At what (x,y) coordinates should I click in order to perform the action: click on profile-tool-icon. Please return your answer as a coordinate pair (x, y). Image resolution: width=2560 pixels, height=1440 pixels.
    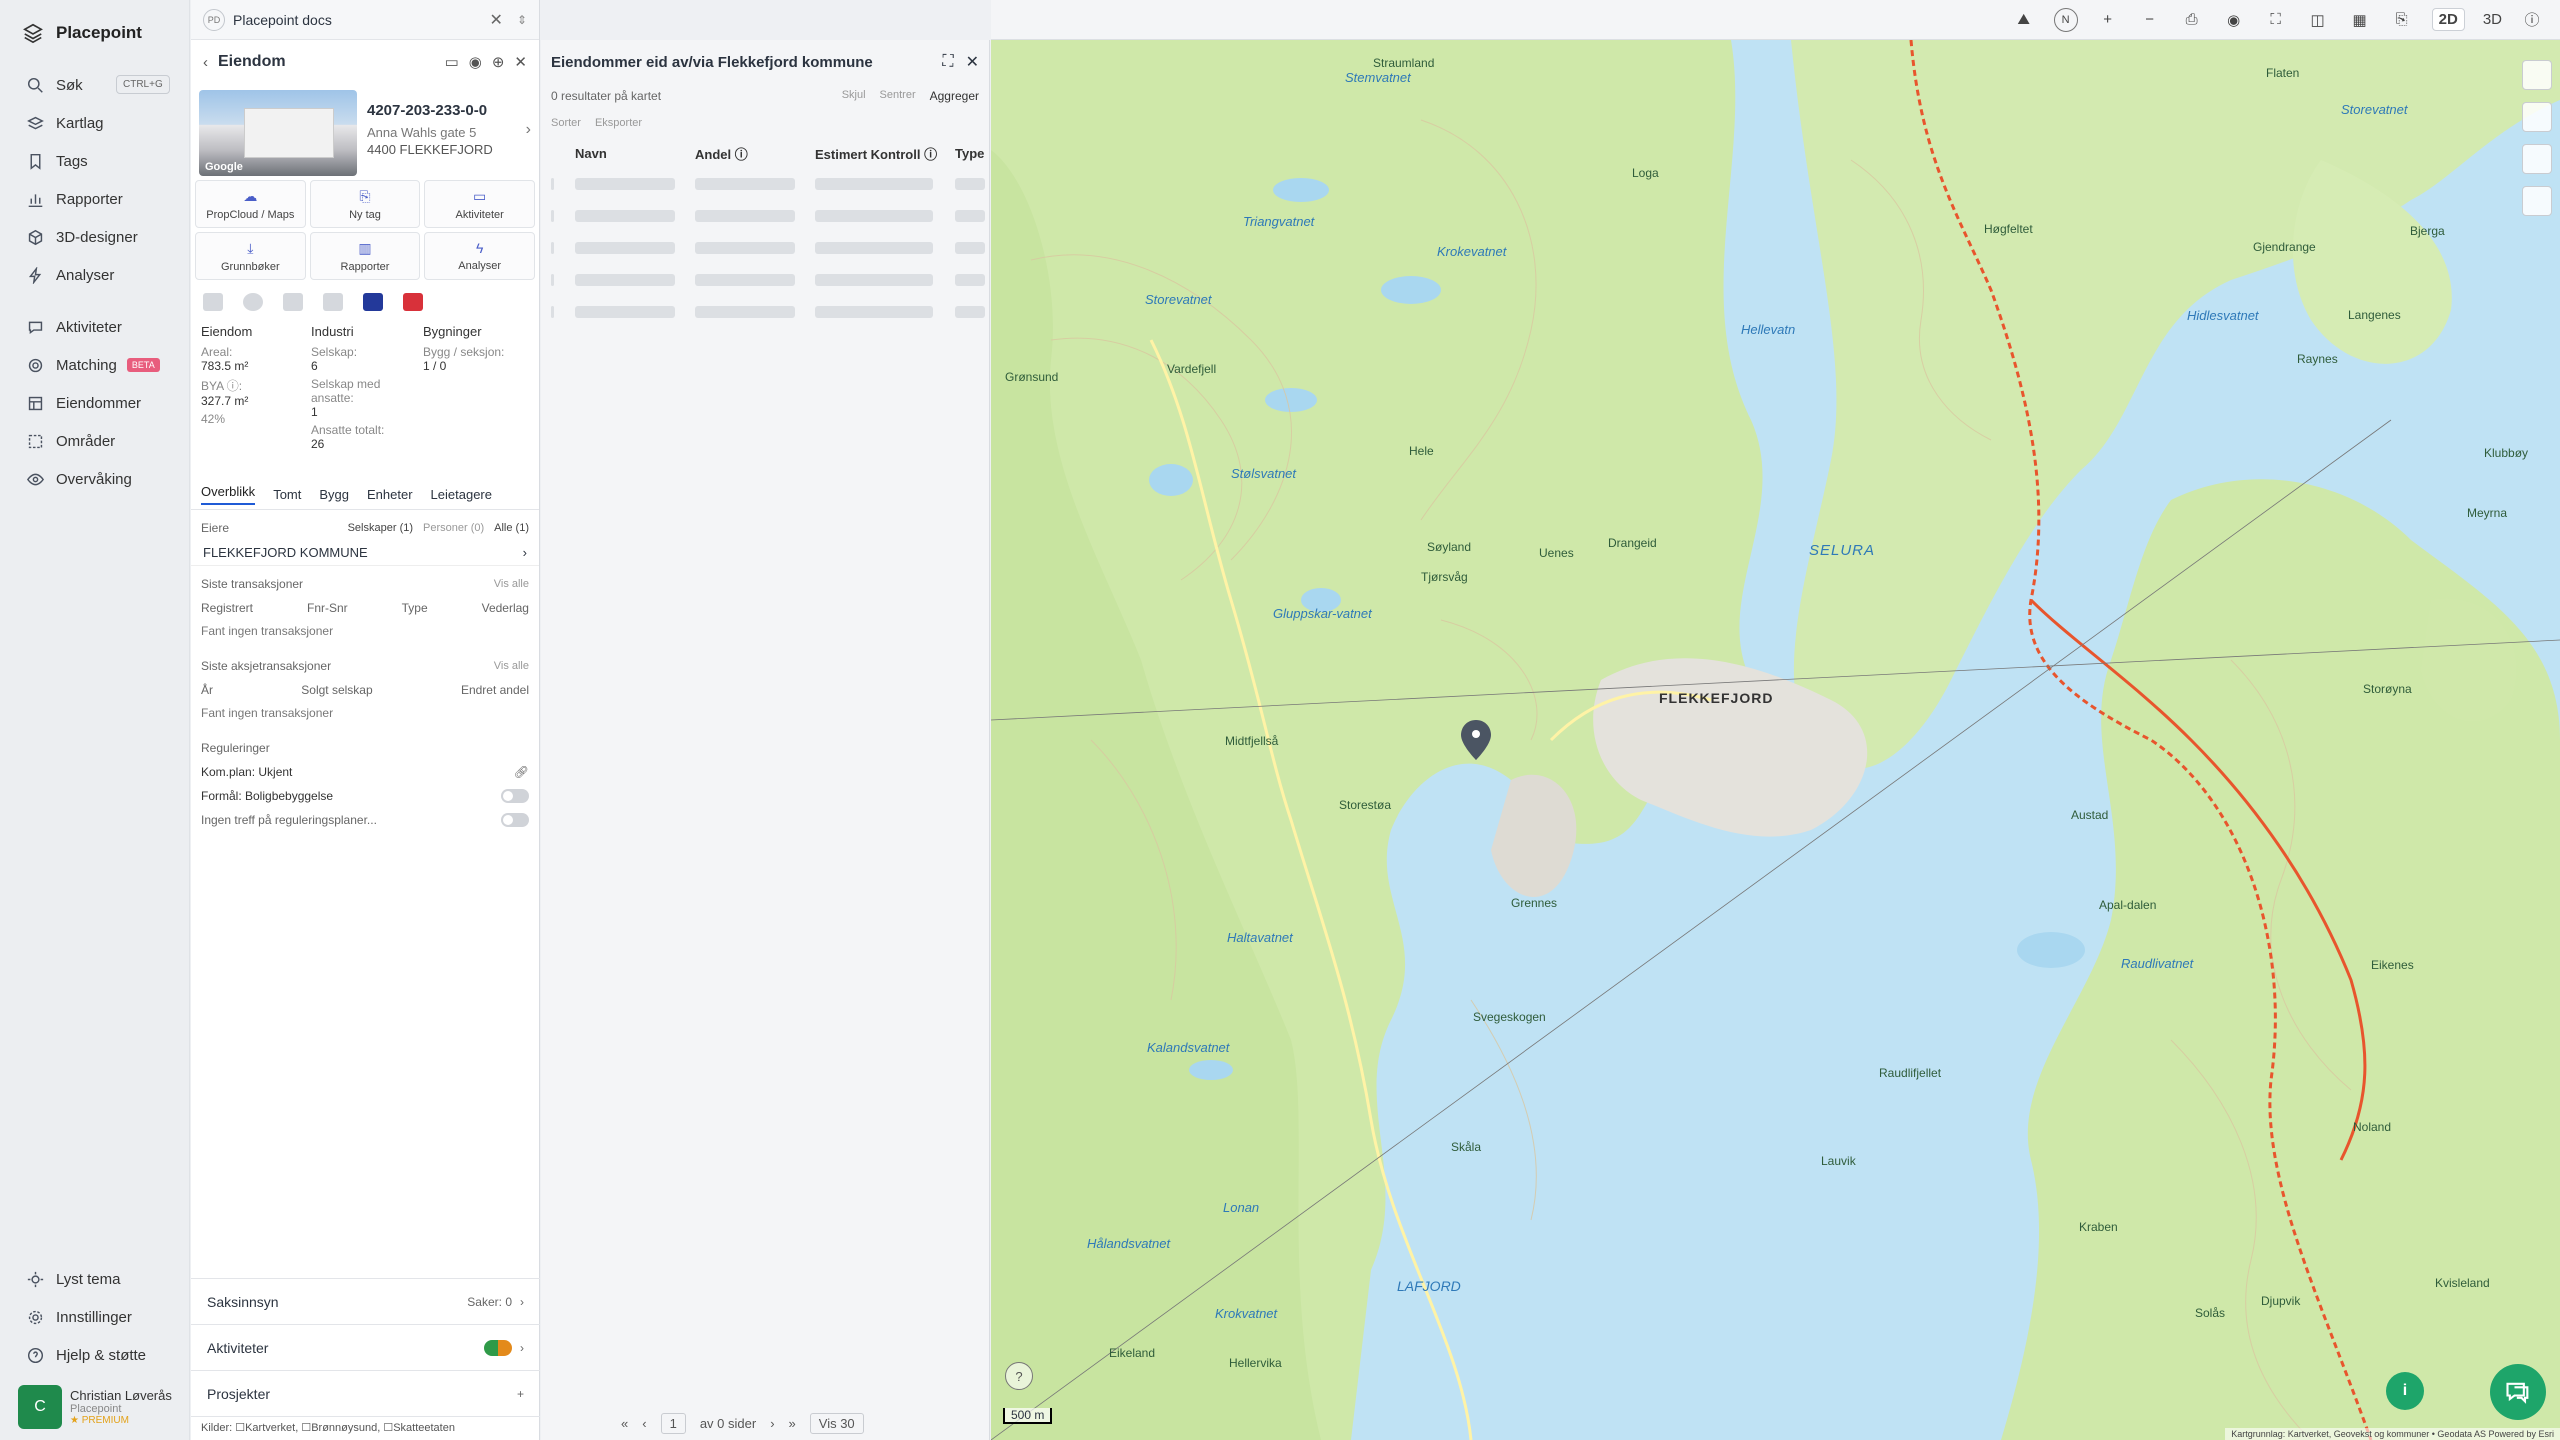
    Looking at the image, I should click on (2537, 201).